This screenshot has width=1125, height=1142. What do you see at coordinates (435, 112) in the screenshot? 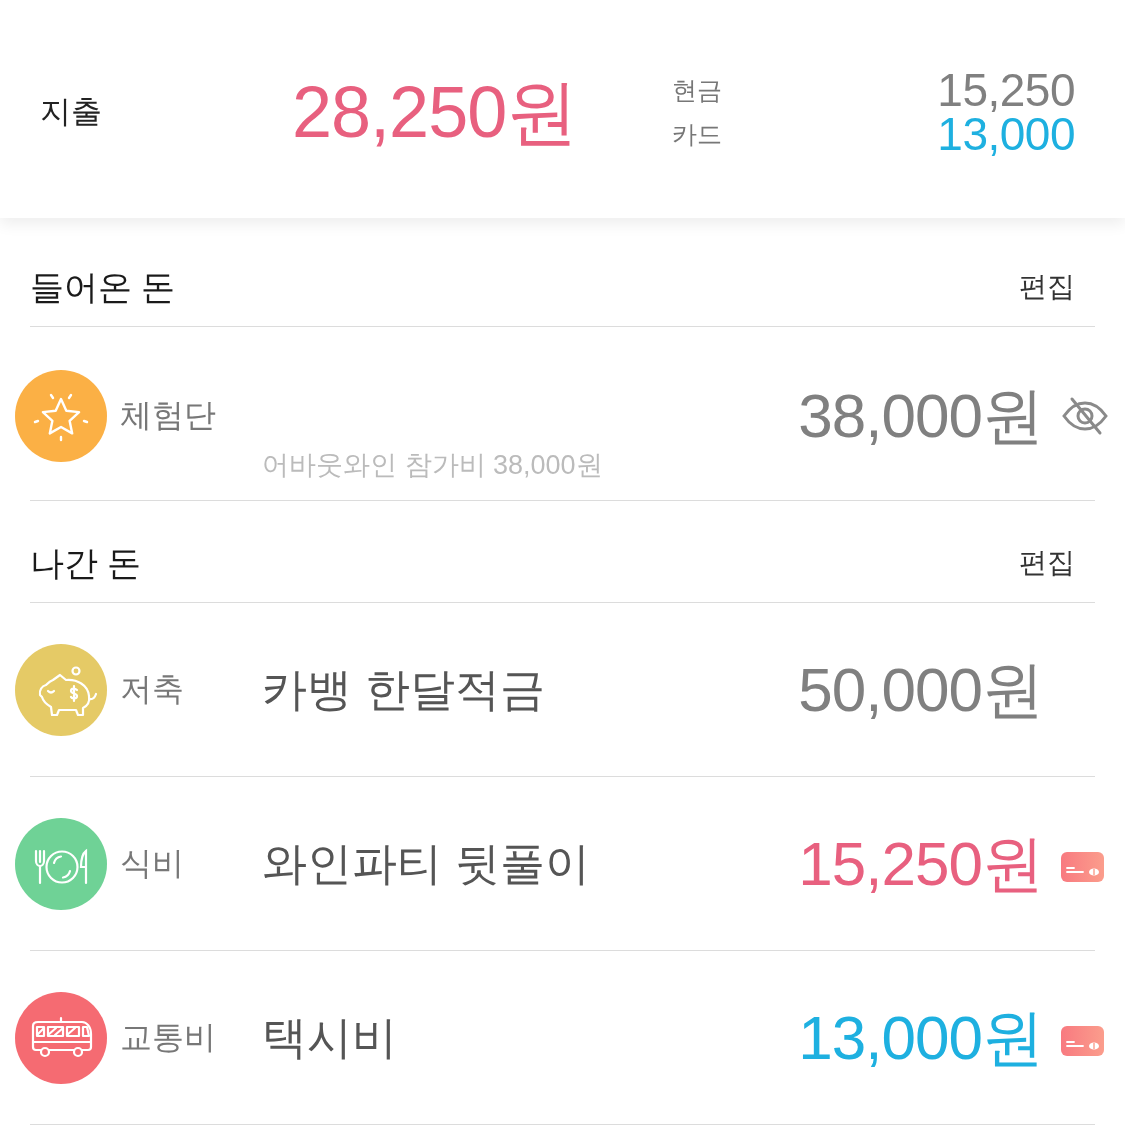
I see `total-amount: 28,250원` at bounding box center [435, 112].